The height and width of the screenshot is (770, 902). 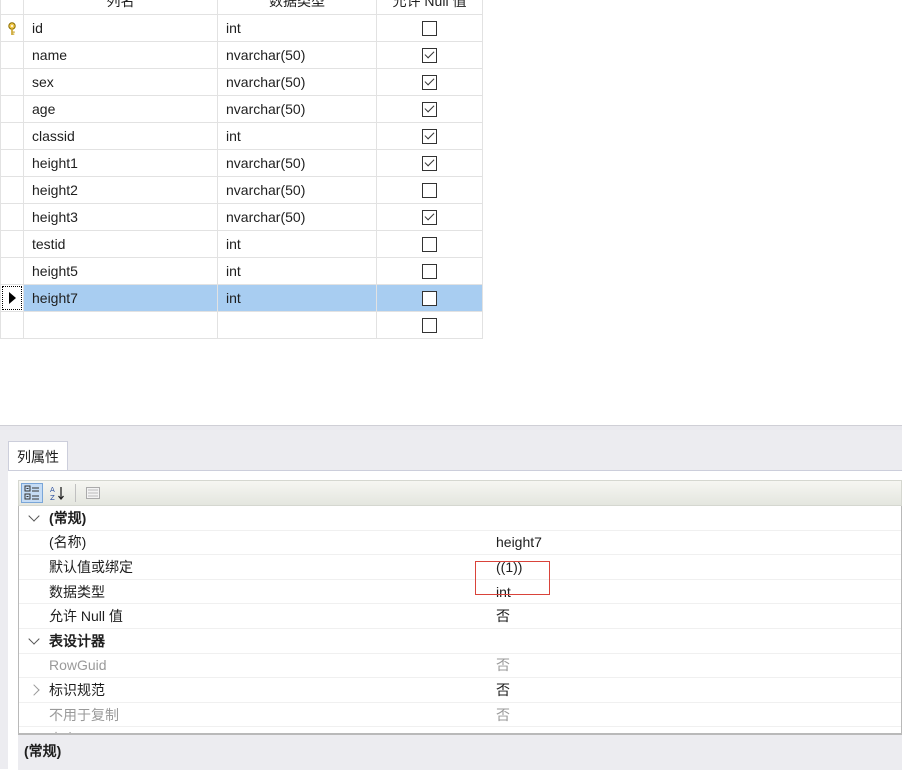 I want to click on table-row: classid int, so click(x=241, y=136).